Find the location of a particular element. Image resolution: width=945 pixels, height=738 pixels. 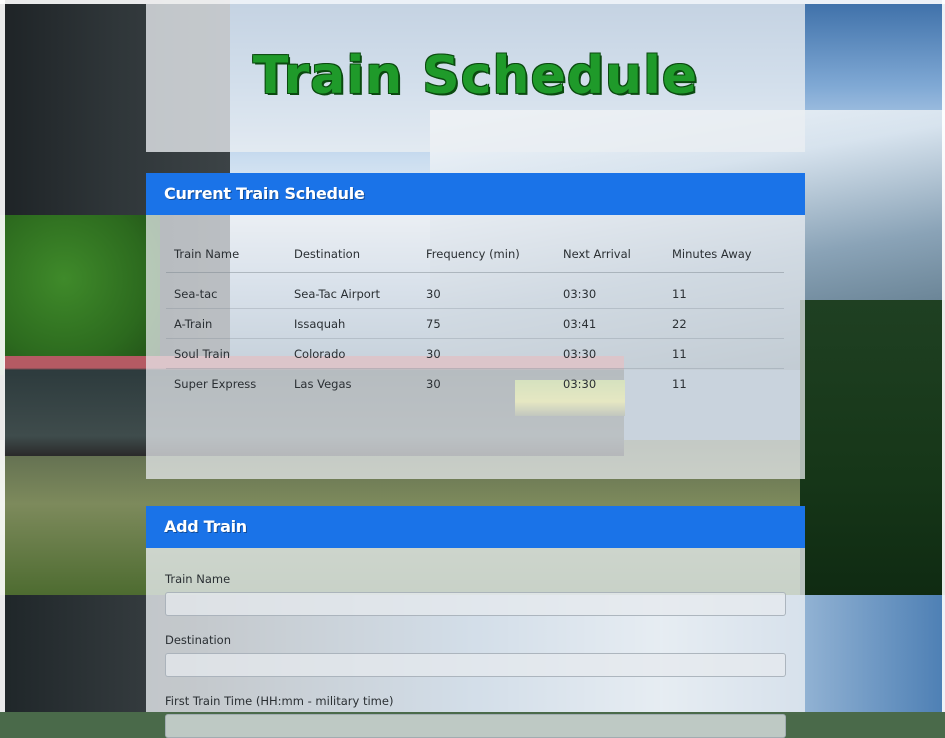

column-header-frequency: Frequency (min) is located at coordinates (486, 258).